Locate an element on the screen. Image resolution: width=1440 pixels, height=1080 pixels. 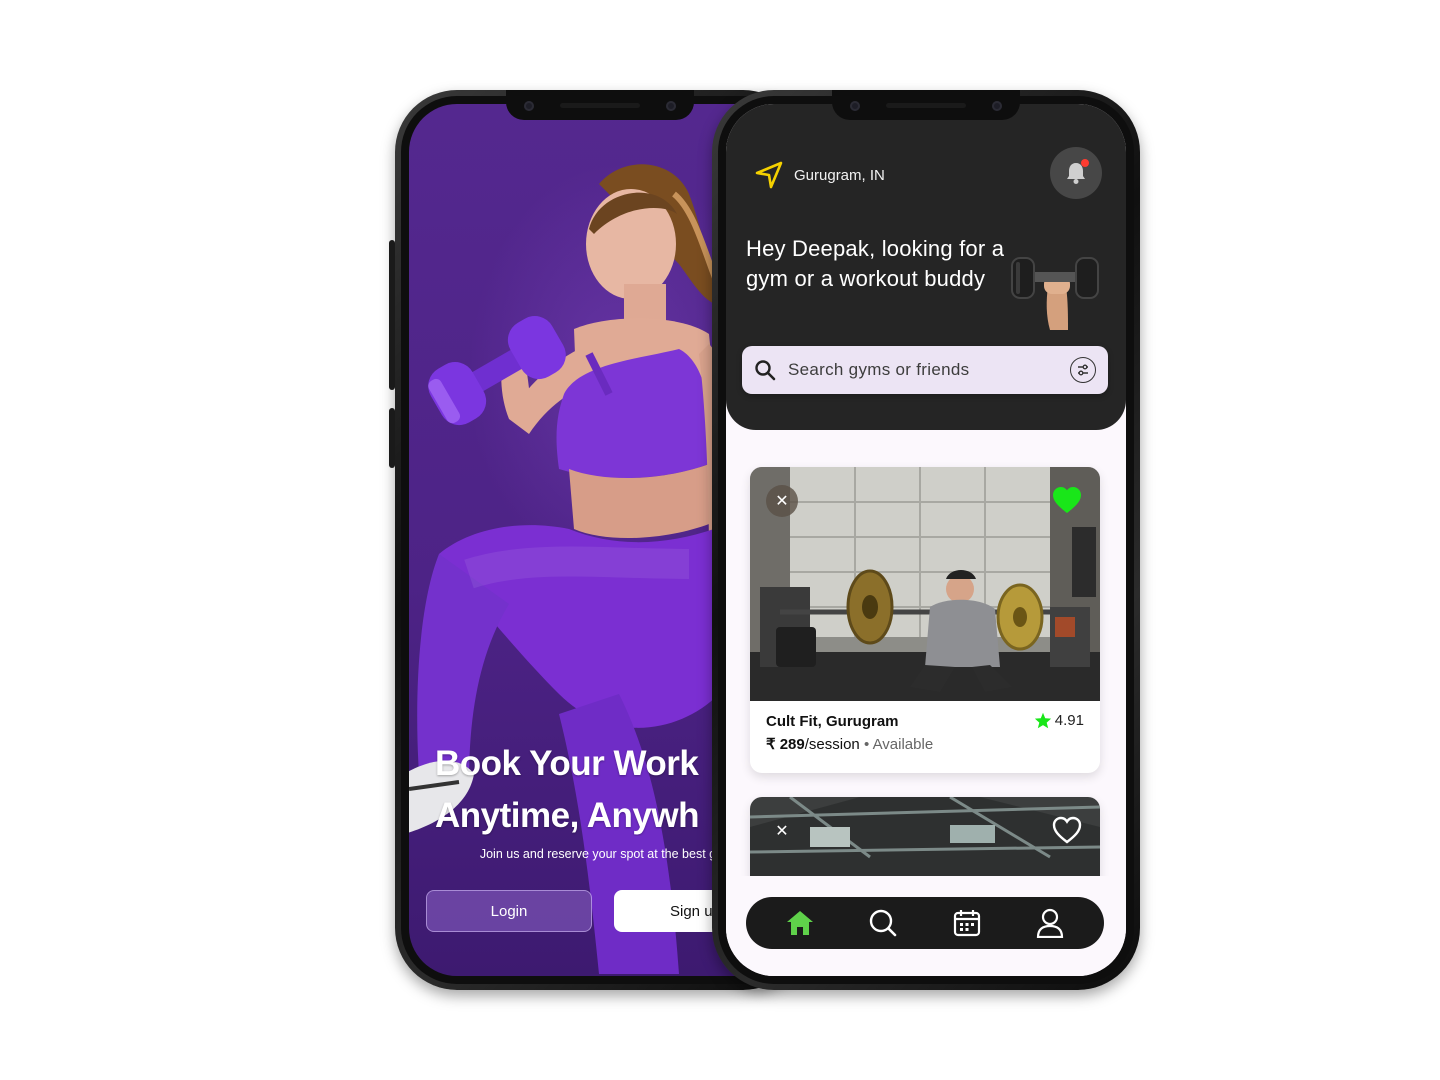
search-input is located at coordinates (923, 370).